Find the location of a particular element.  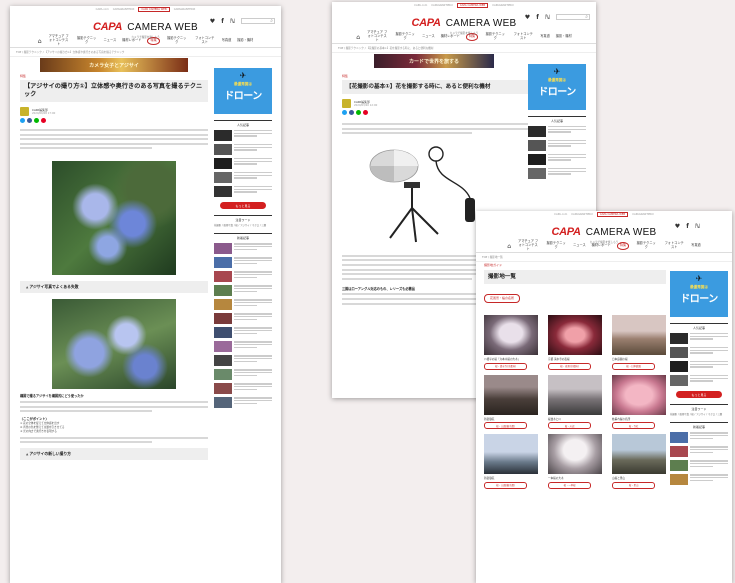

gallery-tag: 桜・一本桜 is located at coordinates (570, 485).